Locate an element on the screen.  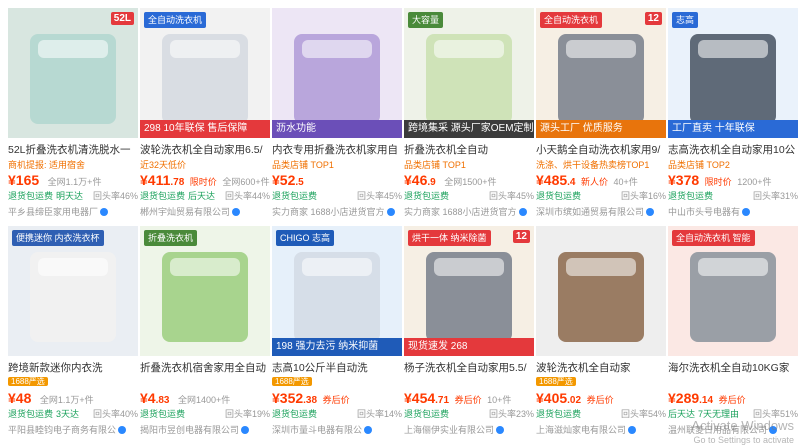
price-row: ¥46.9 全网1500+件 is located at coordinates (469, 180).